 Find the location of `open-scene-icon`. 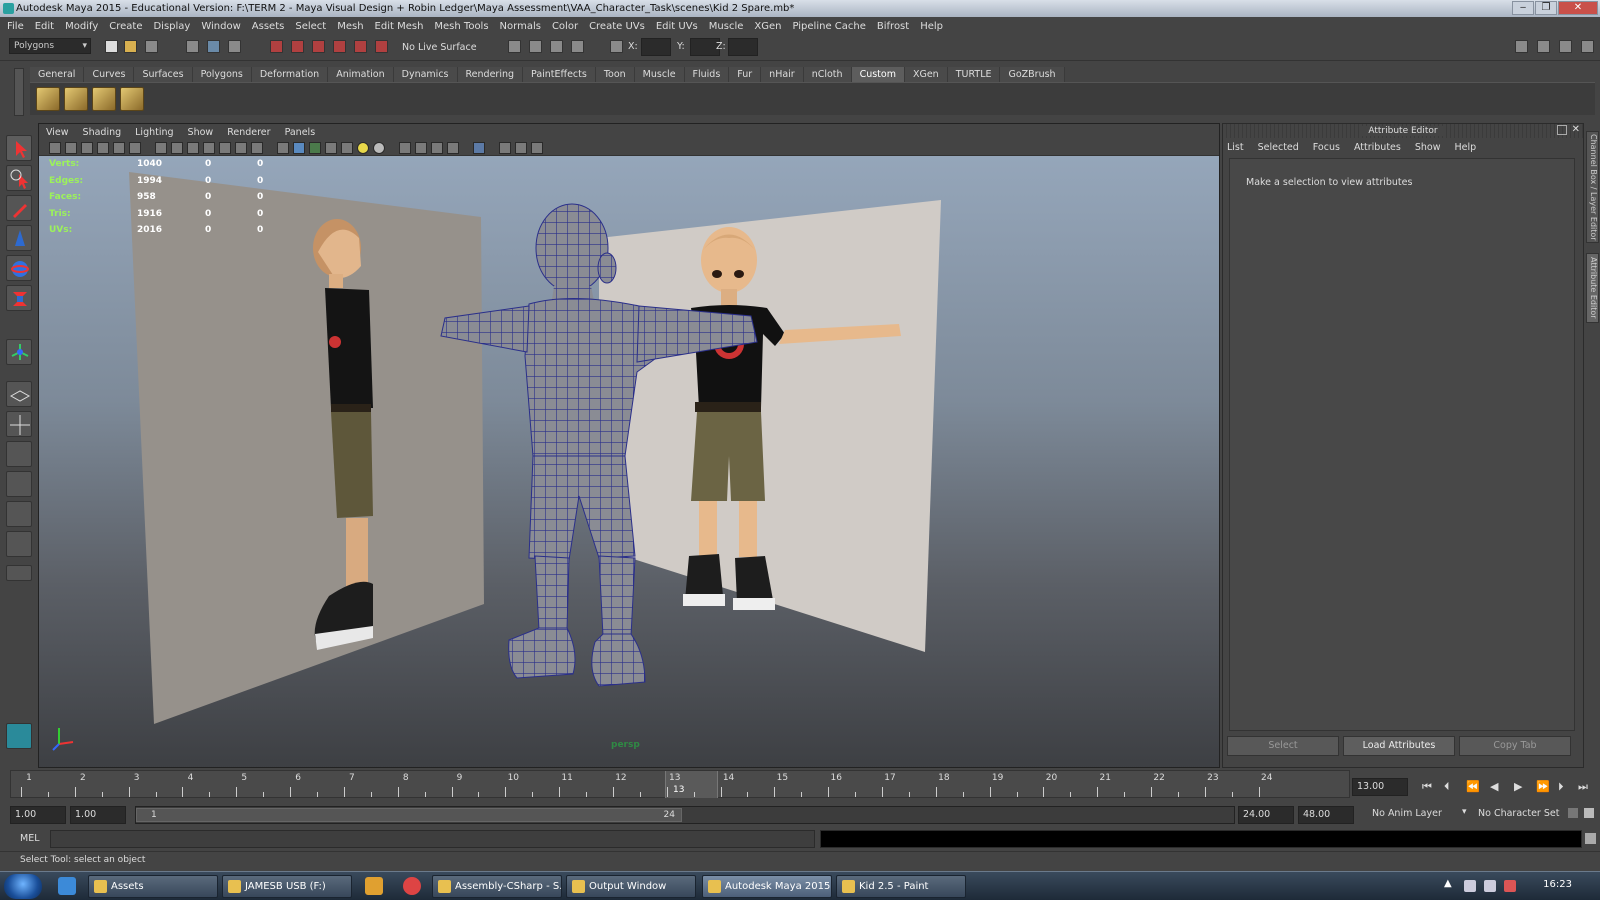

open-scene-icon is located at coordinates (130, 46).